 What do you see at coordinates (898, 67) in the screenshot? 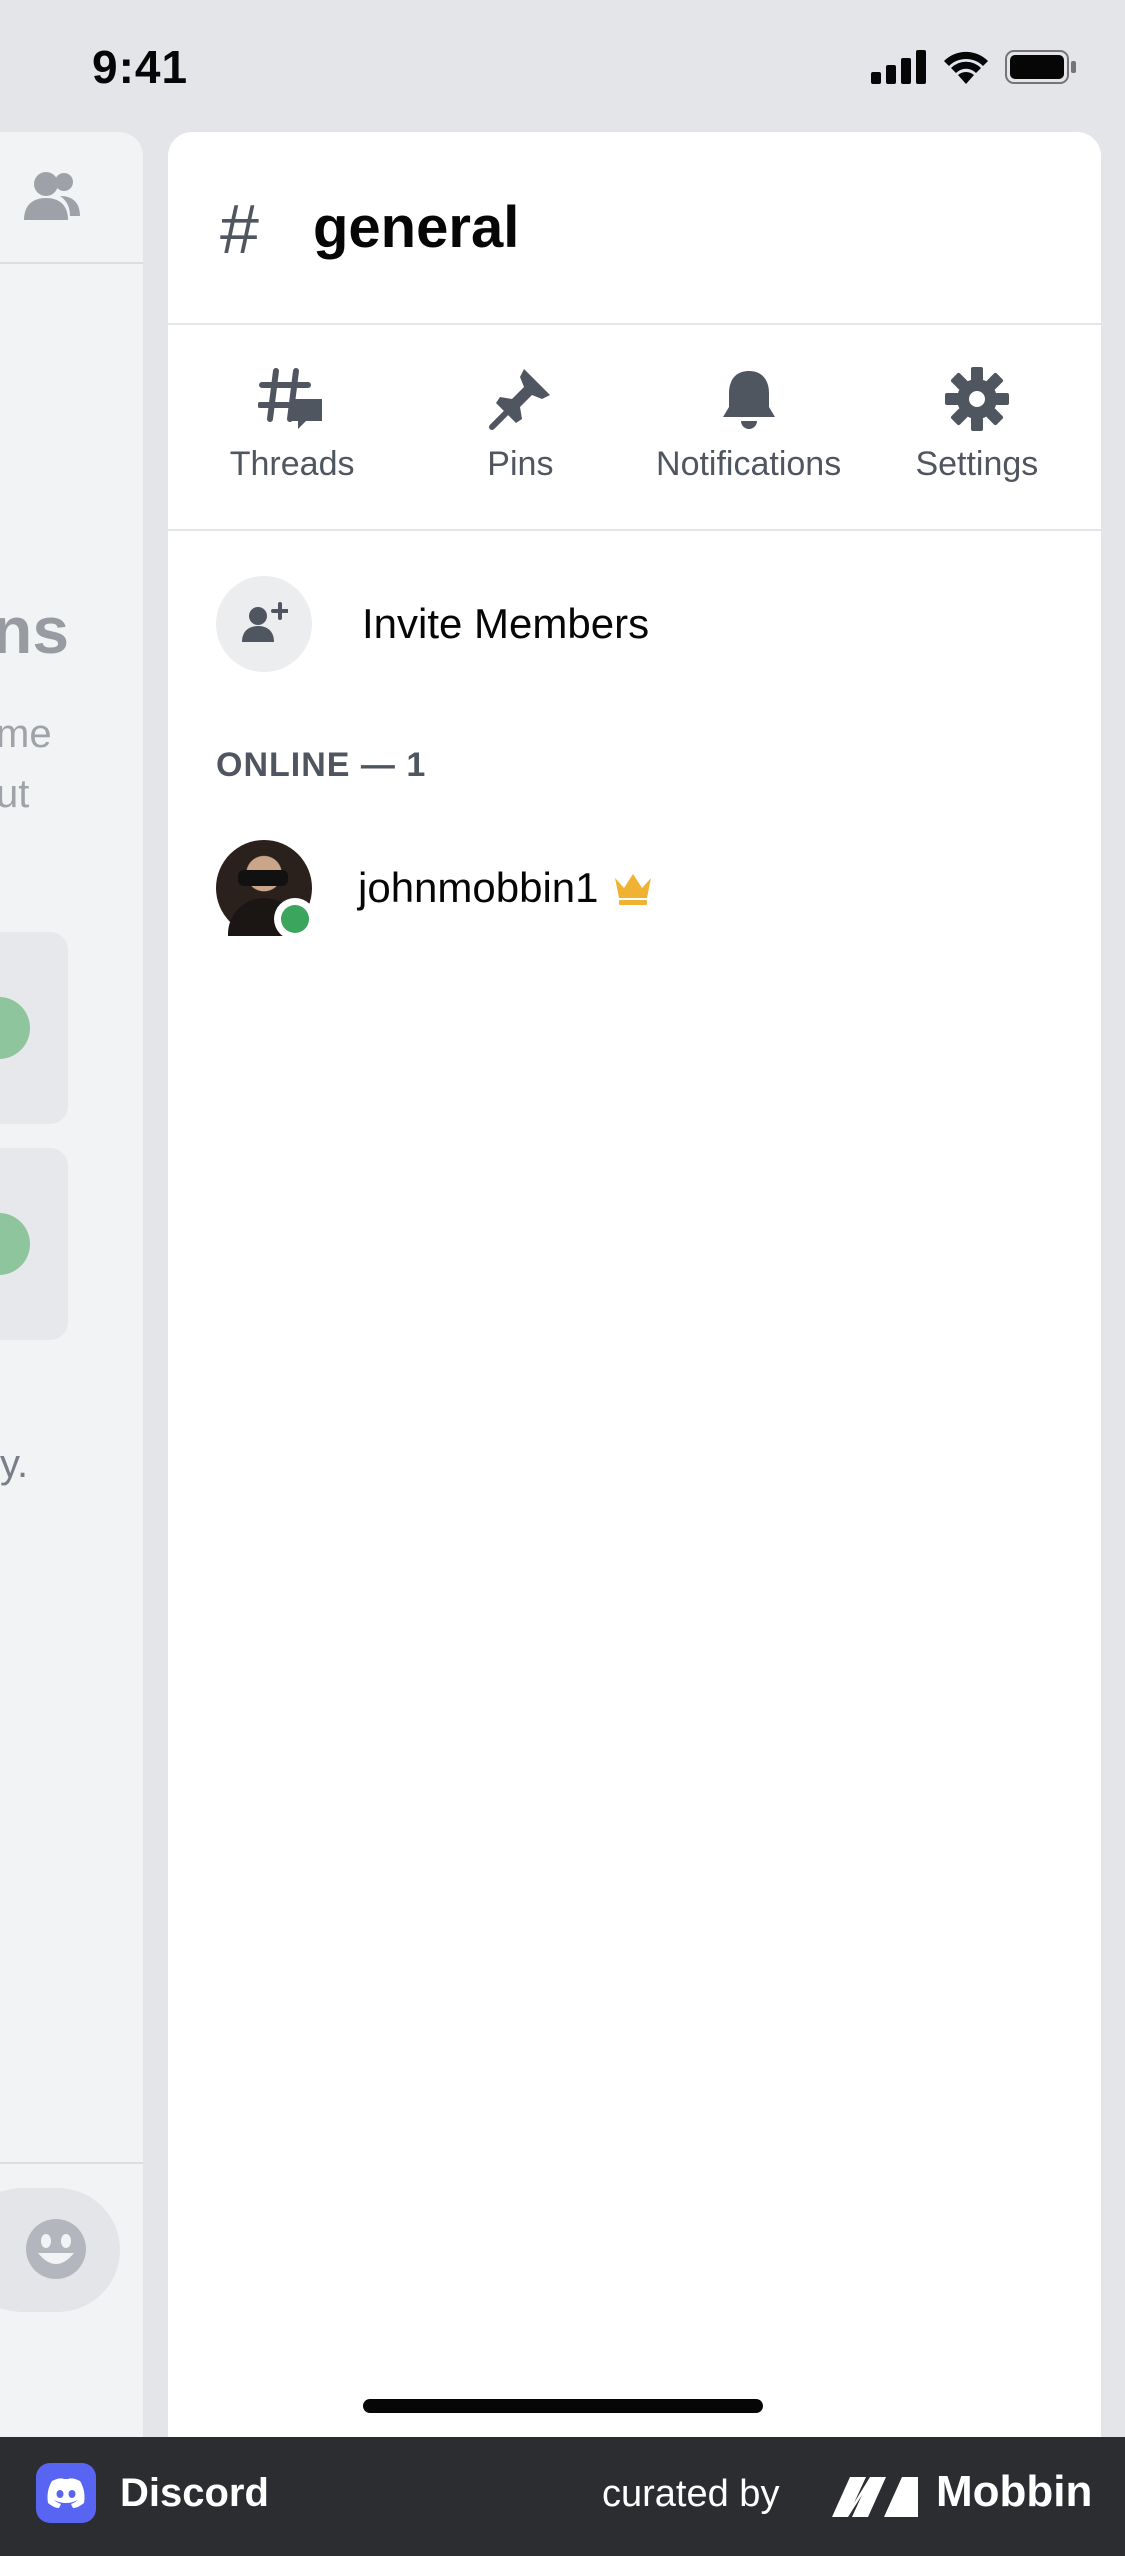
I see `cellular-signal-icon` at bounding box center [898, 67].